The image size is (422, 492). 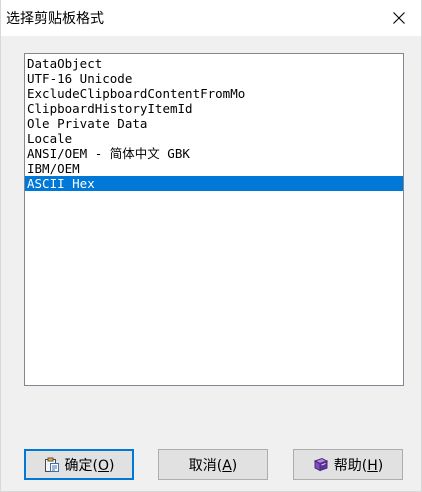 I want to click on help-button-label: 帮助(H), so click(x=358, y=465).